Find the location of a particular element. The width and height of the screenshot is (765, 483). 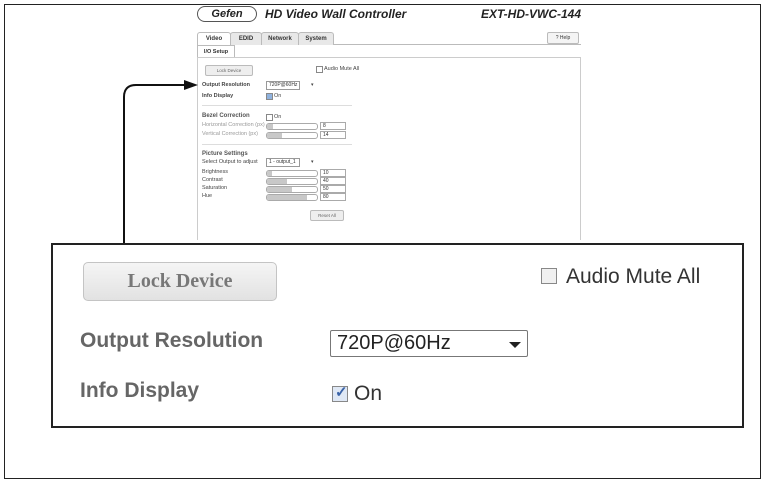

lock-device-button: Lock Device is located at coordinates (180, 281).